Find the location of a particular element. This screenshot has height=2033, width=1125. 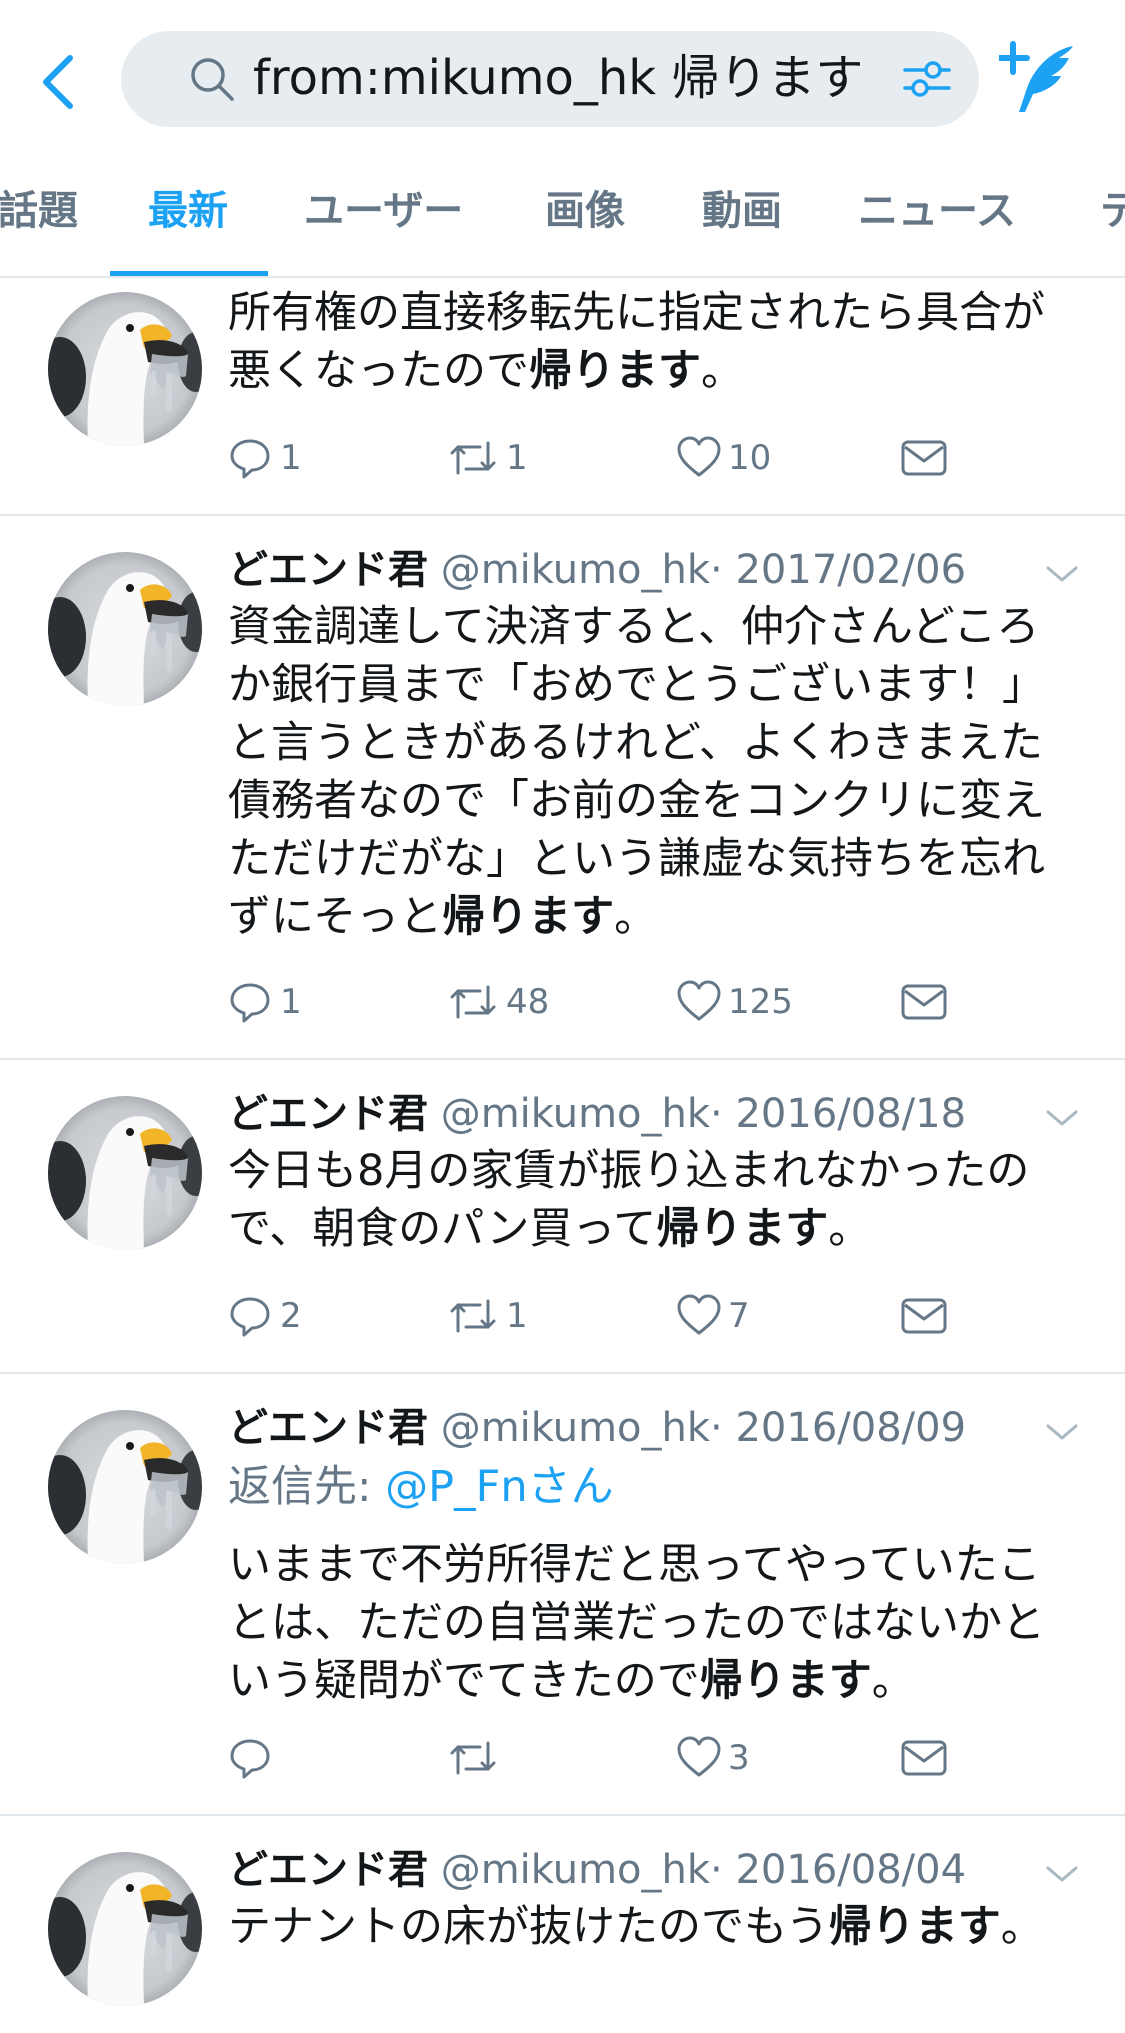

back-button is located at coordinates (61, 81).